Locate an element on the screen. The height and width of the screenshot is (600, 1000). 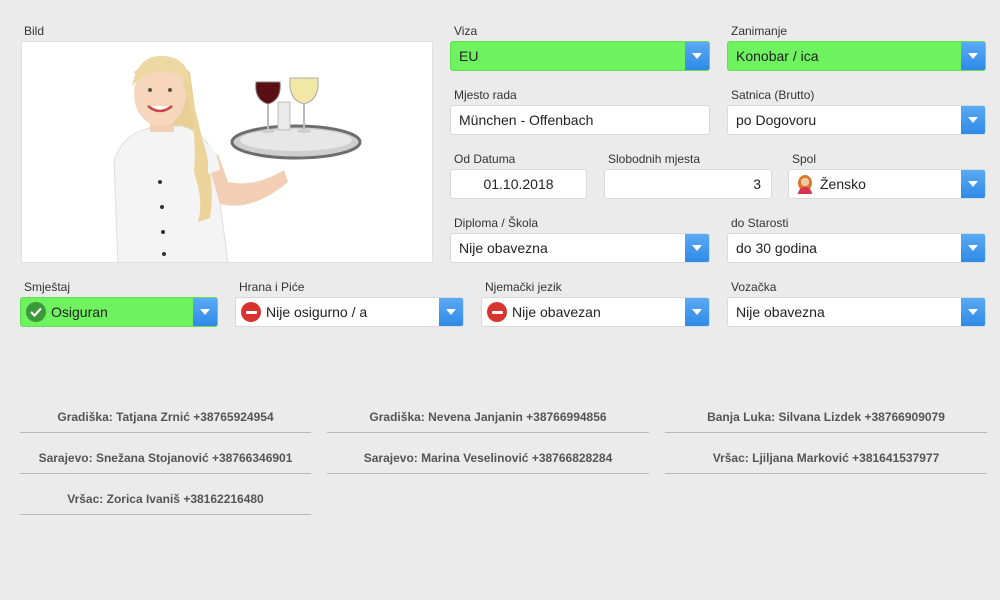
njemacki-value: Nije obavezan is located at coordinates (556, 312).